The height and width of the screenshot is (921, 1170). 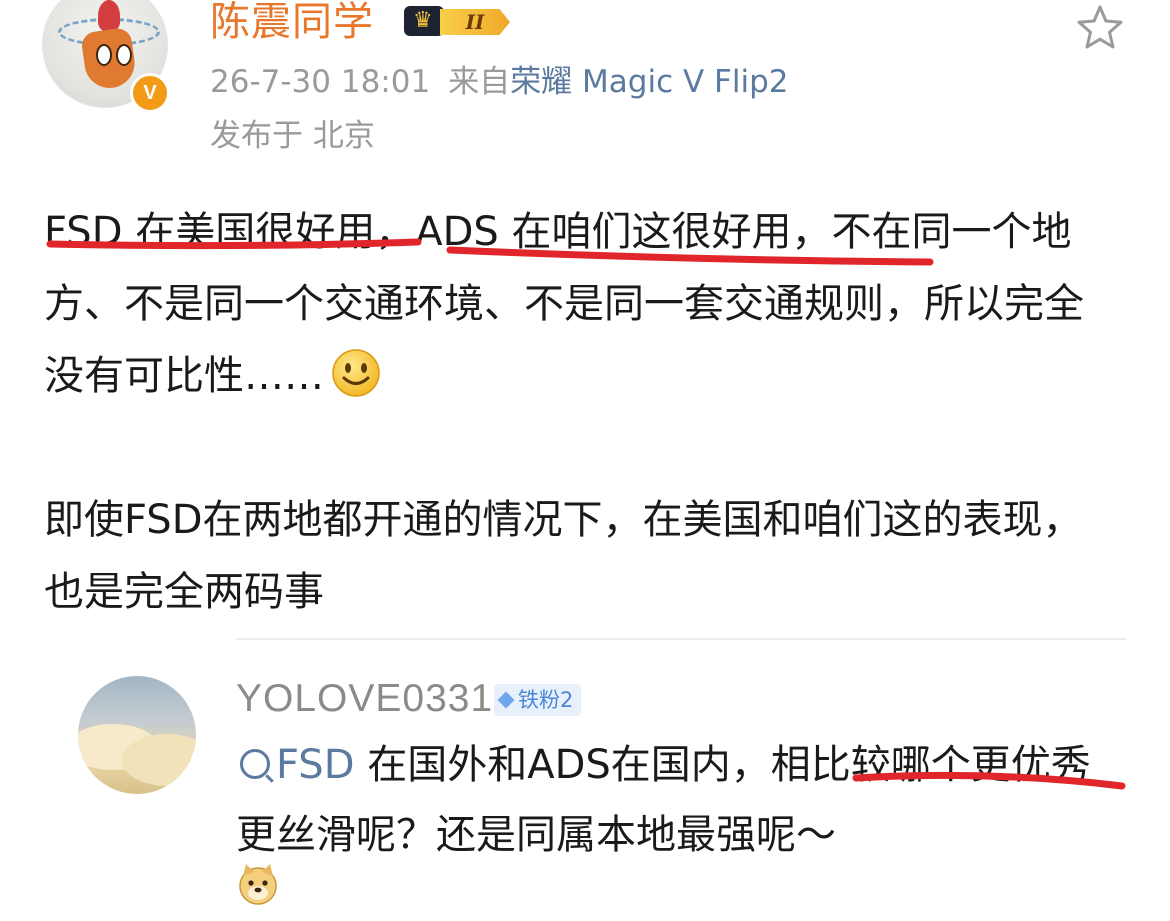 I want to click on comment-text: FSD 在国外和ADS在国内，相比较哪个更优秀更丝滑呢？还是同属本地最强呢～, so click(x=663, y=800).